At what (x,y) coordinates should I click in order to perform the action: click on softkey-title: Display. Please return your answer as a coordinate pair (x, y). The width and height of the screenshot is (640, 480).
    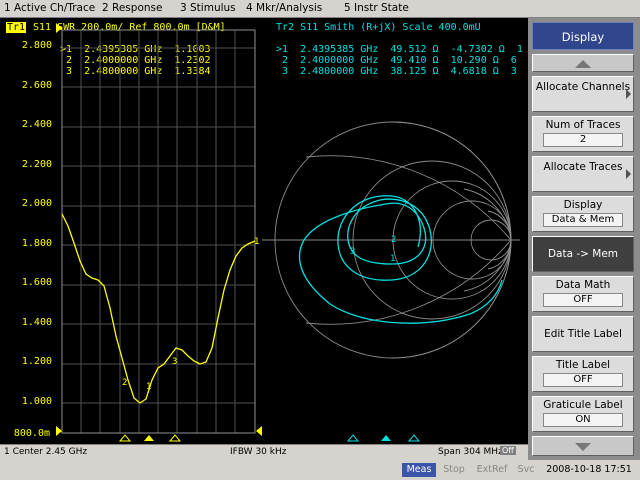
    Looking at the image, I should click on (583, 36).